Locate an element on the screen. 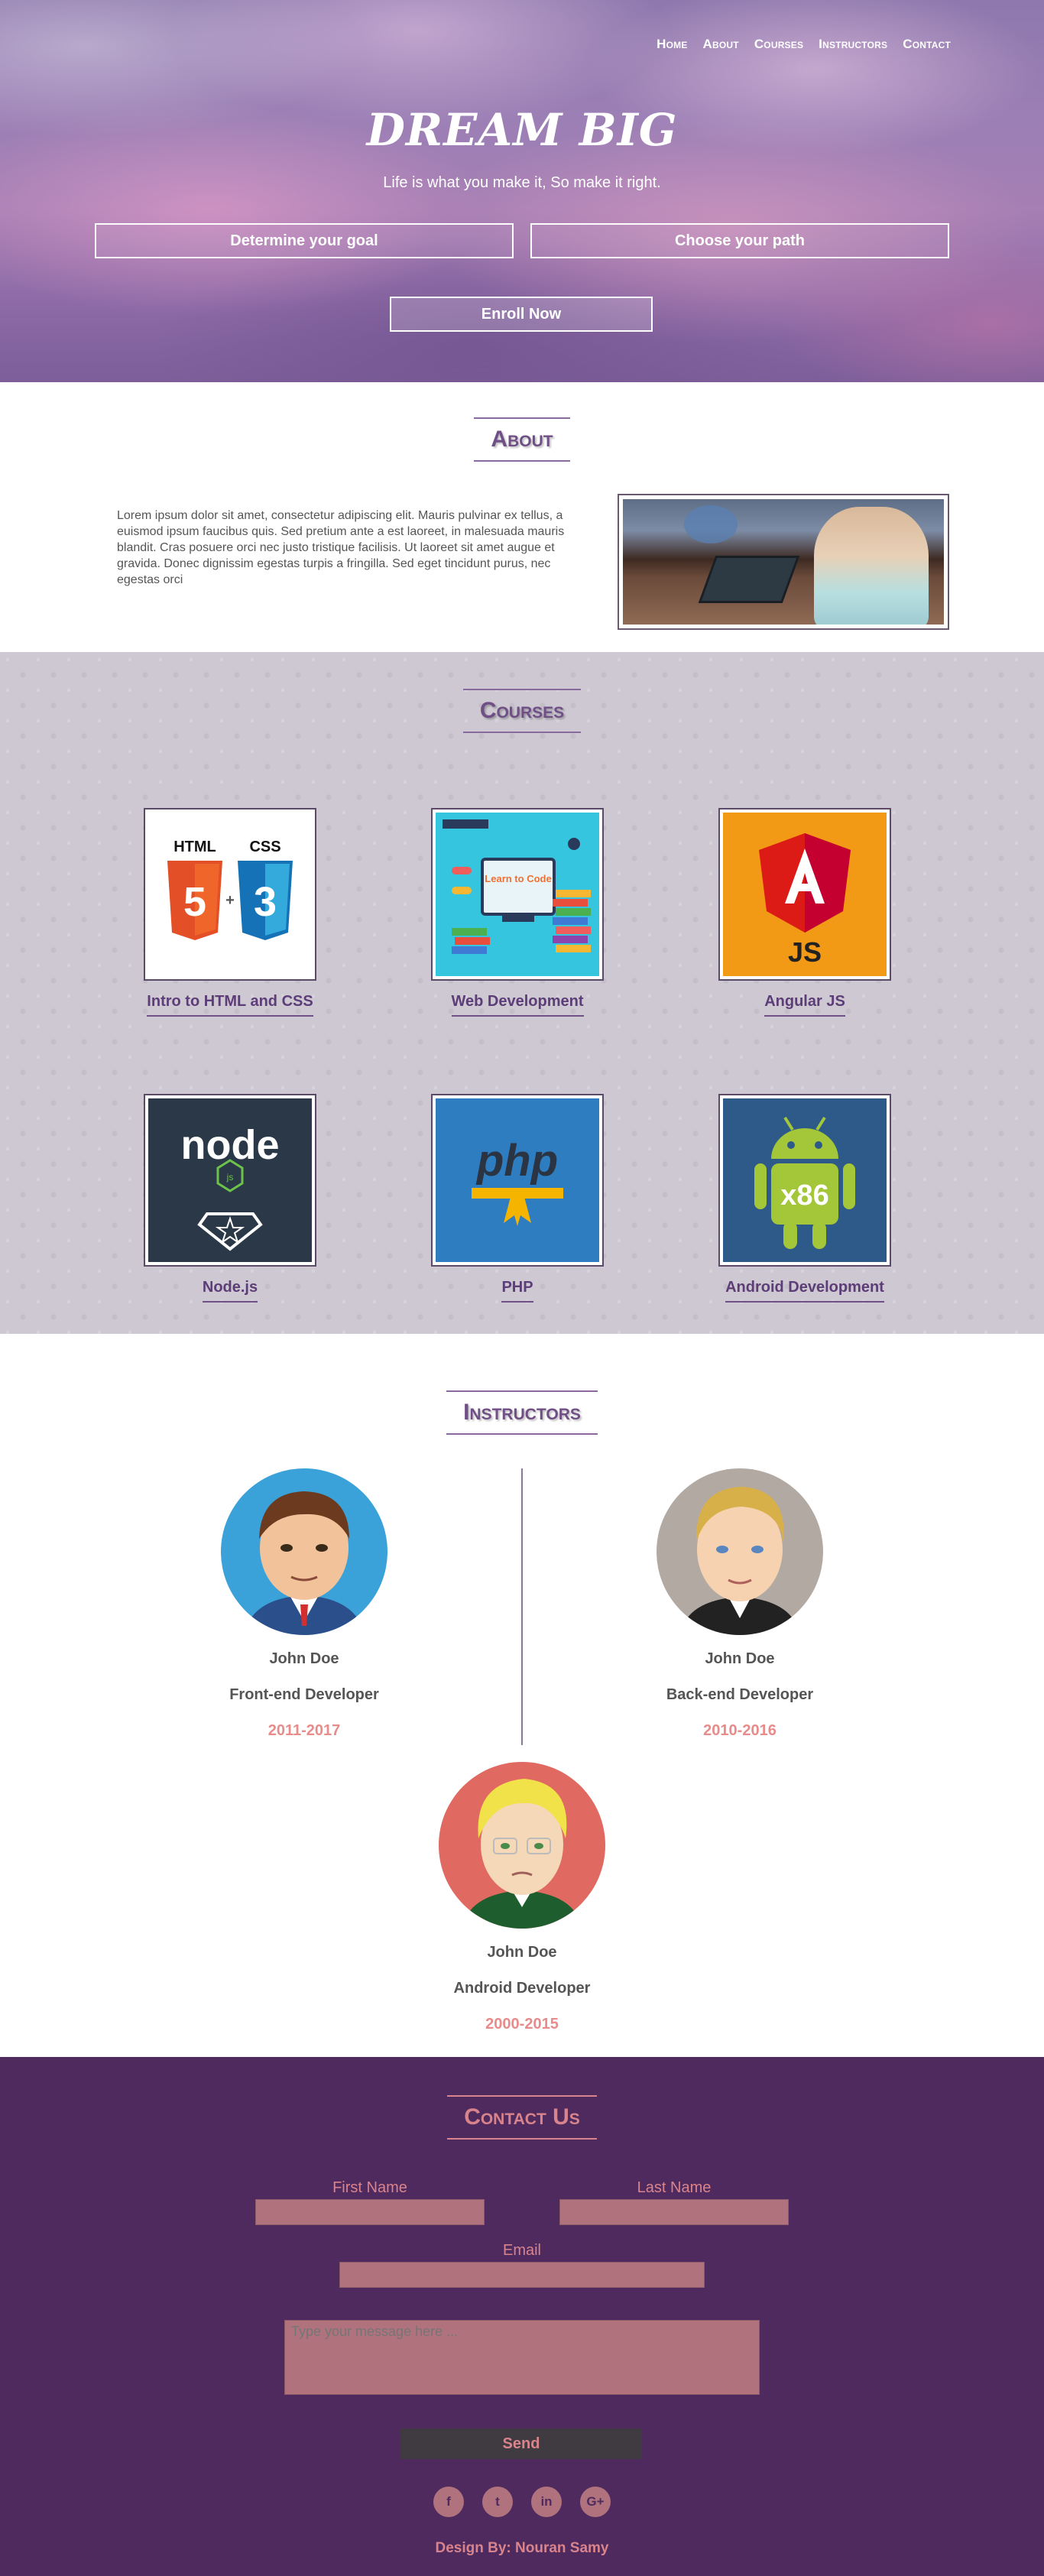  html-css-logo-icon: HTML CSS 5 + 3 is located at coordinates (230, 894).